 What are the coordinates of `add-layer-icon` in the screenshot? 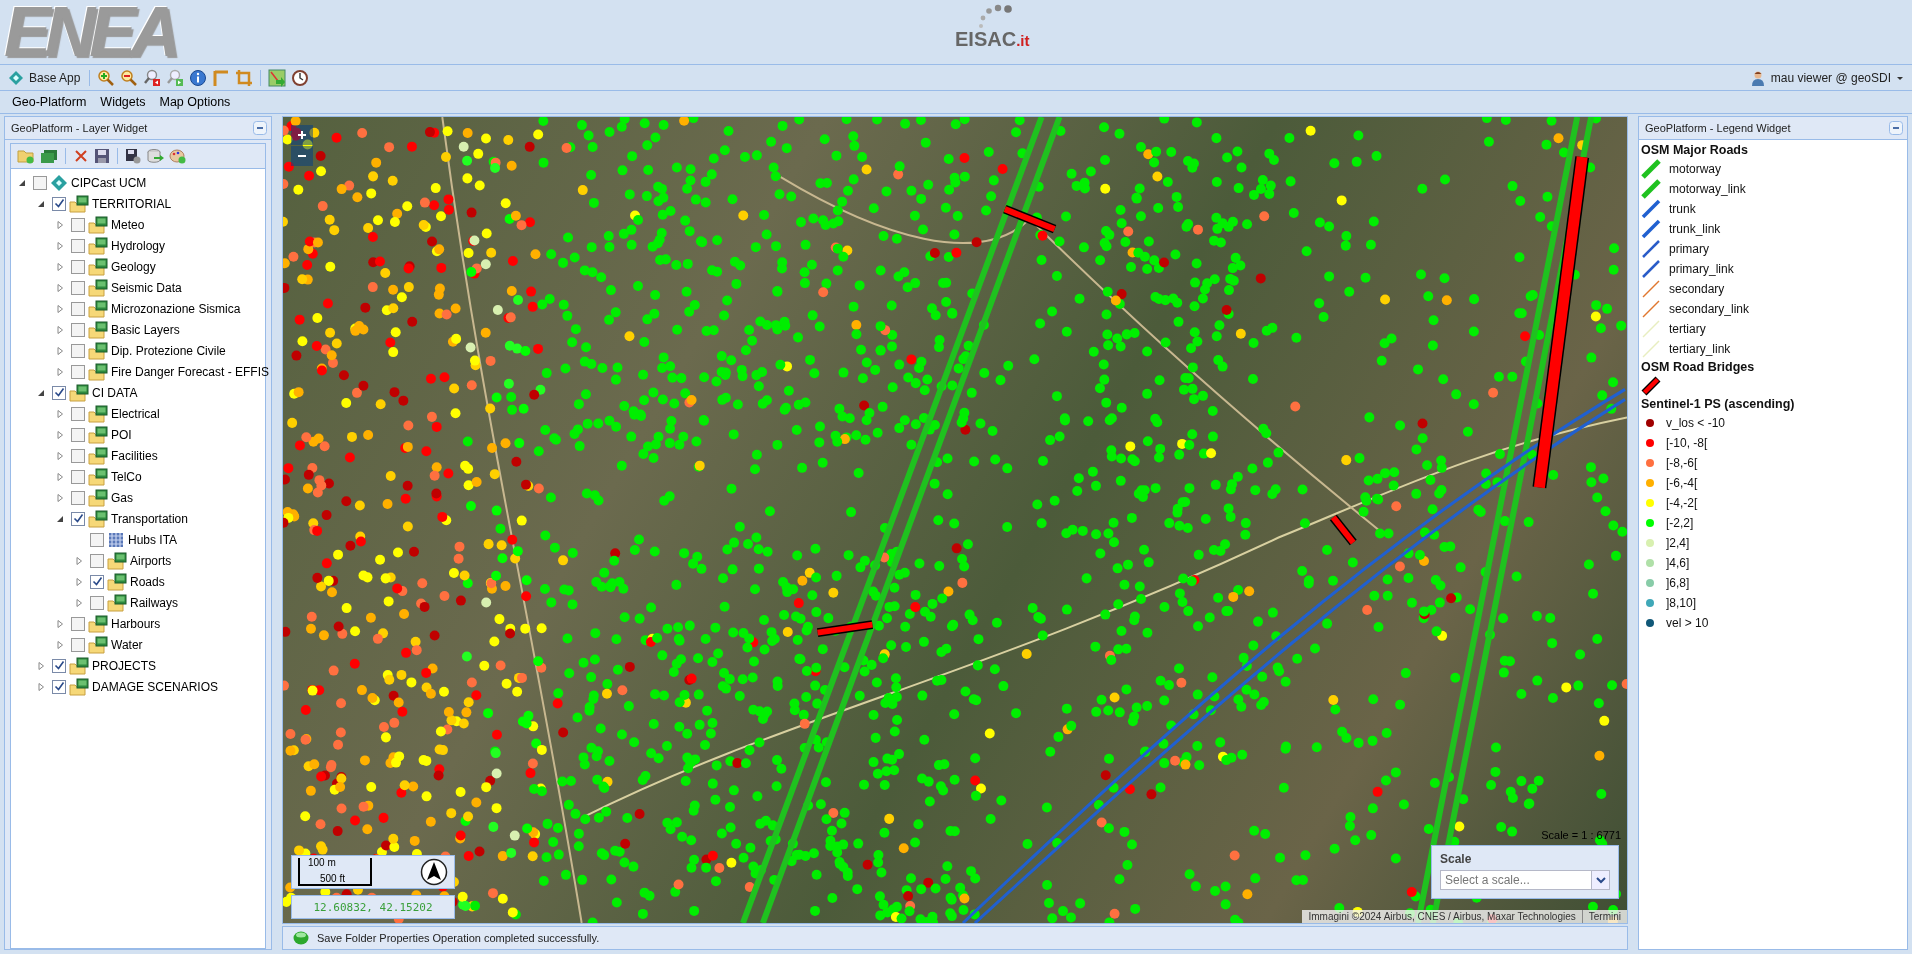 It's located at (49, 156).